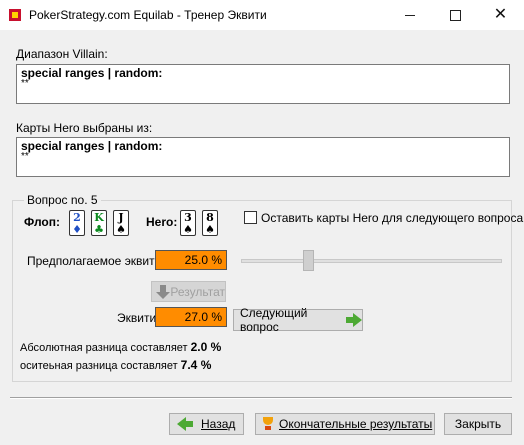 Image resolution: width=524 pixels, height=445 pixels. I want to click on flop-card-3: J ♠, so click(121, 223).